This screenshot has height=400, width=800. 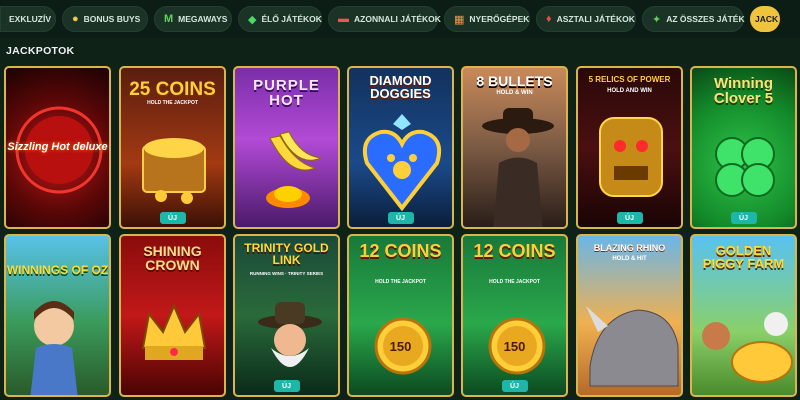 I want to click on game-card-25-coins: 25 COINS HOLD THE JACKPOT ÚJ, so click(x=172, y=147).